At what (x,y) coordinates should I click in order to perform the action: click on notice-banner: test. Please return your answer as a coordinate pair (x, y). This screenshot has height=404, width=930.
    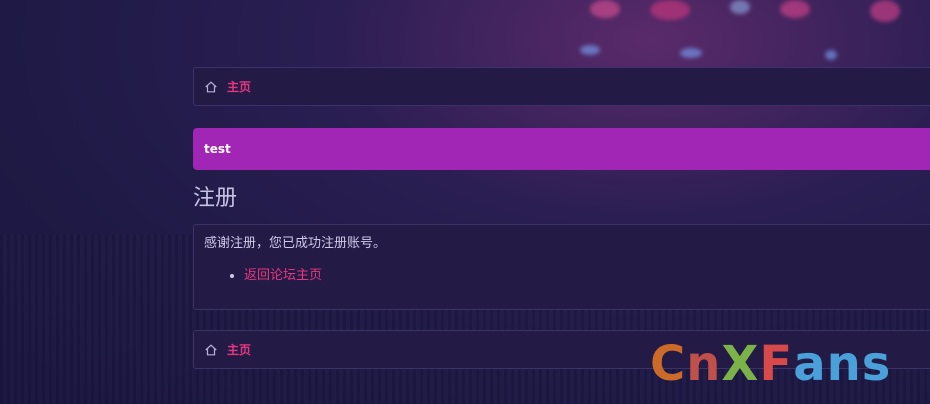
    Looking at the image, I should click on (561, 149).